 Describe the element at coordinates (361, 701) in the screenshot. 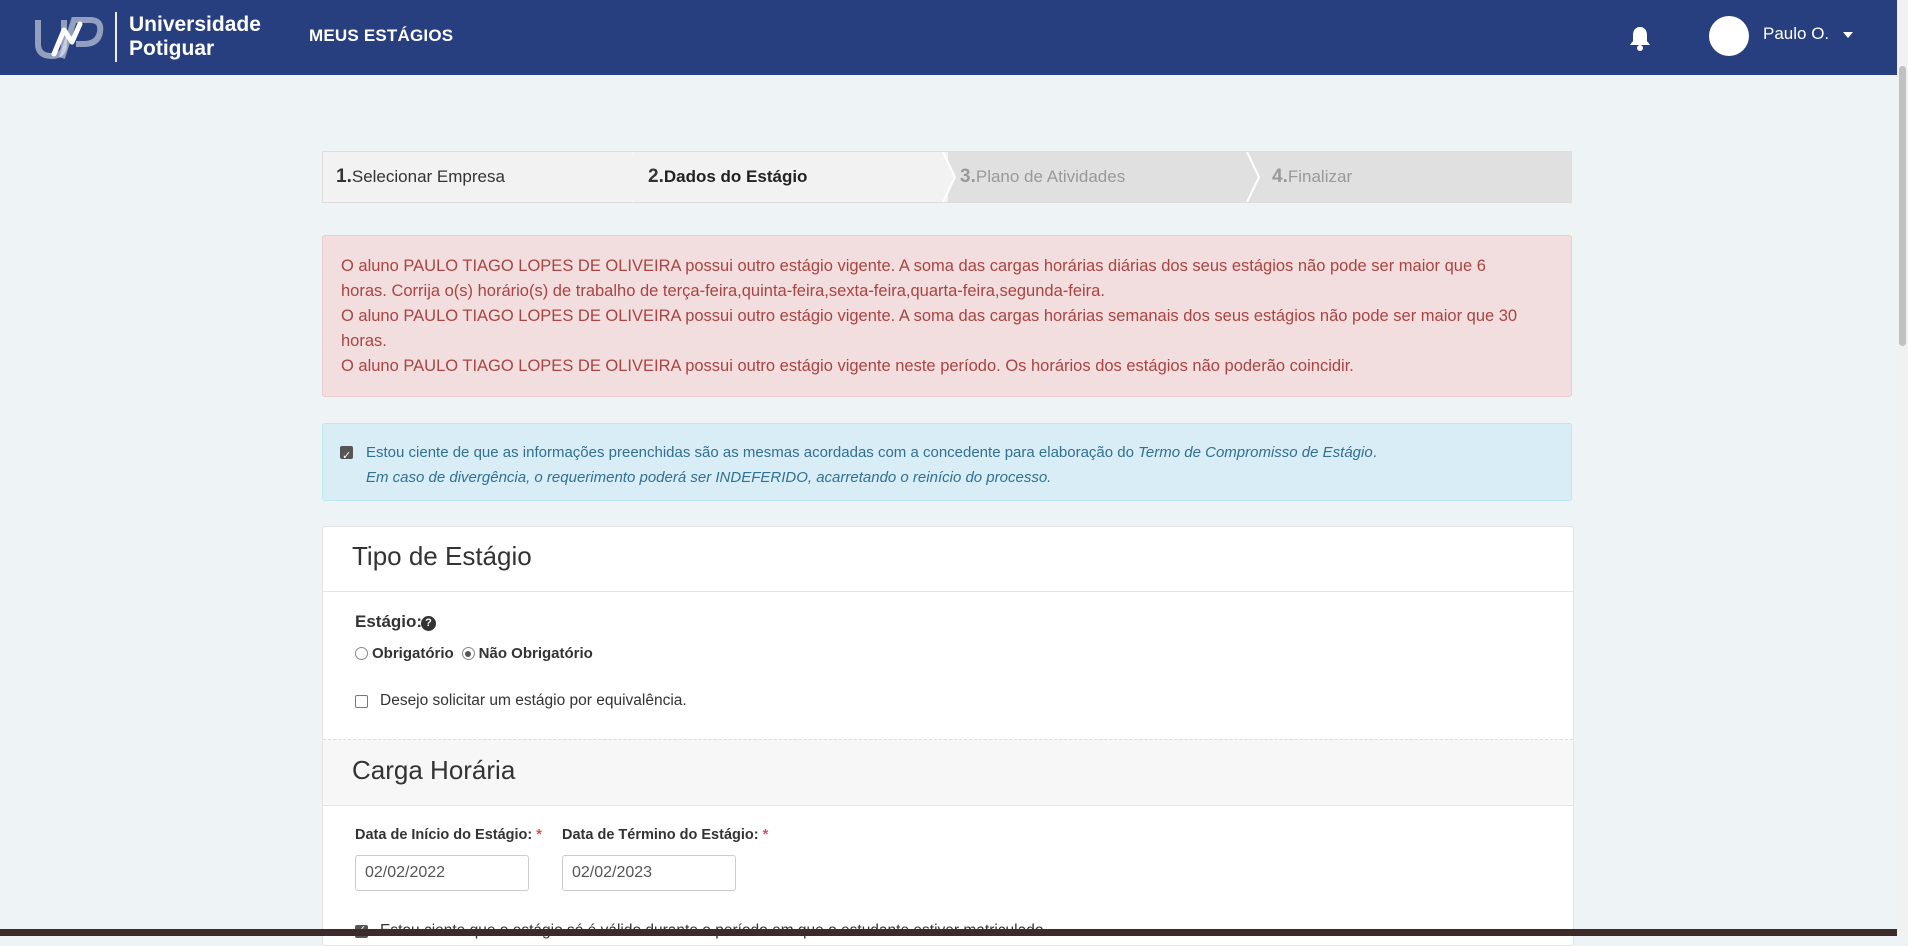

I see `equivalencia-checkbox` at that location.